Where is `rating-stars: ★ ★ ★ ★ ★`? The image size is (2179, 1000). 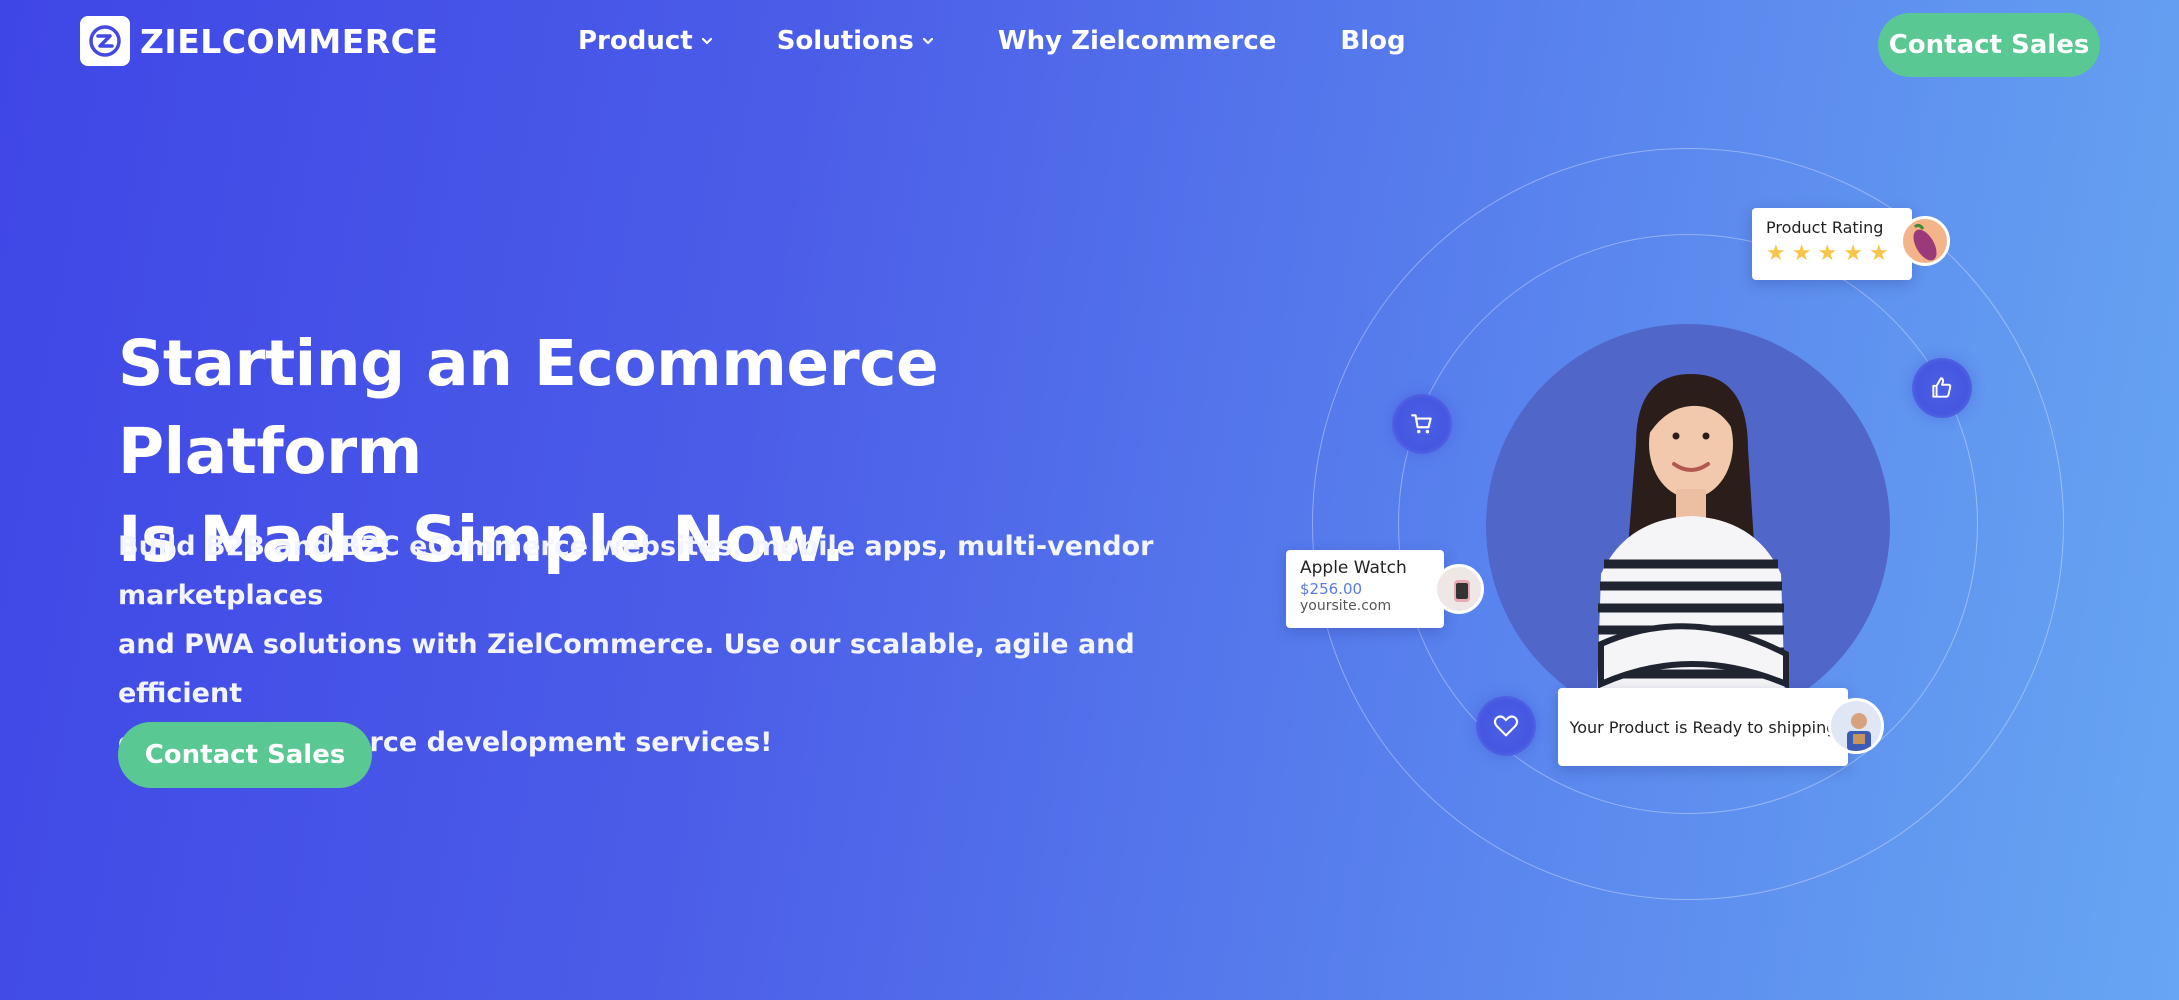 rating-stars: ★ ★ ★ ★ ★ is located at coordinates (1832, 254).